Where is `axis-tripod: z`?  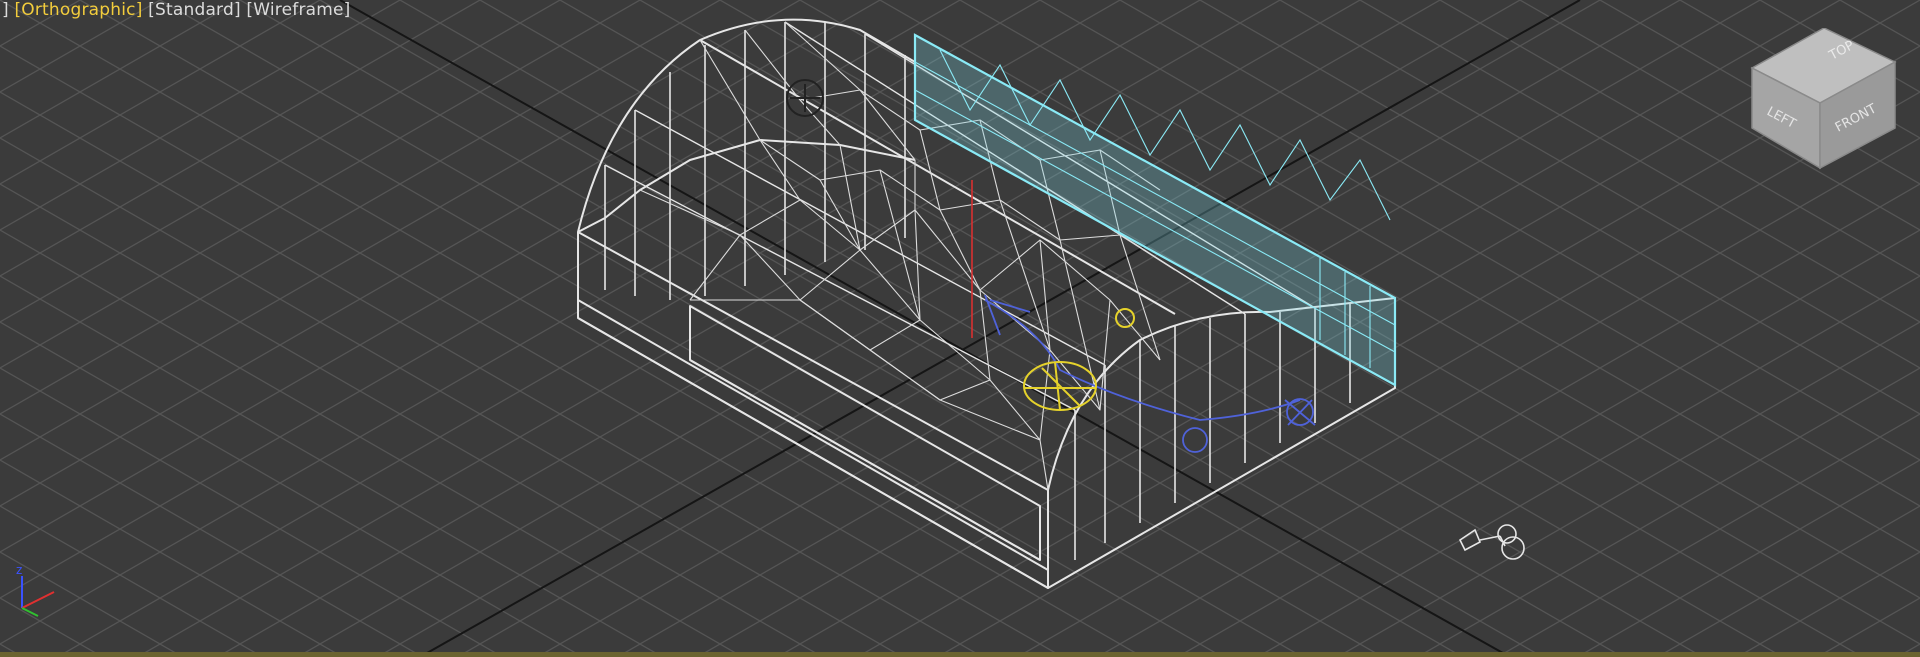 axis-tripod: z is located at coordinates (35, 590).